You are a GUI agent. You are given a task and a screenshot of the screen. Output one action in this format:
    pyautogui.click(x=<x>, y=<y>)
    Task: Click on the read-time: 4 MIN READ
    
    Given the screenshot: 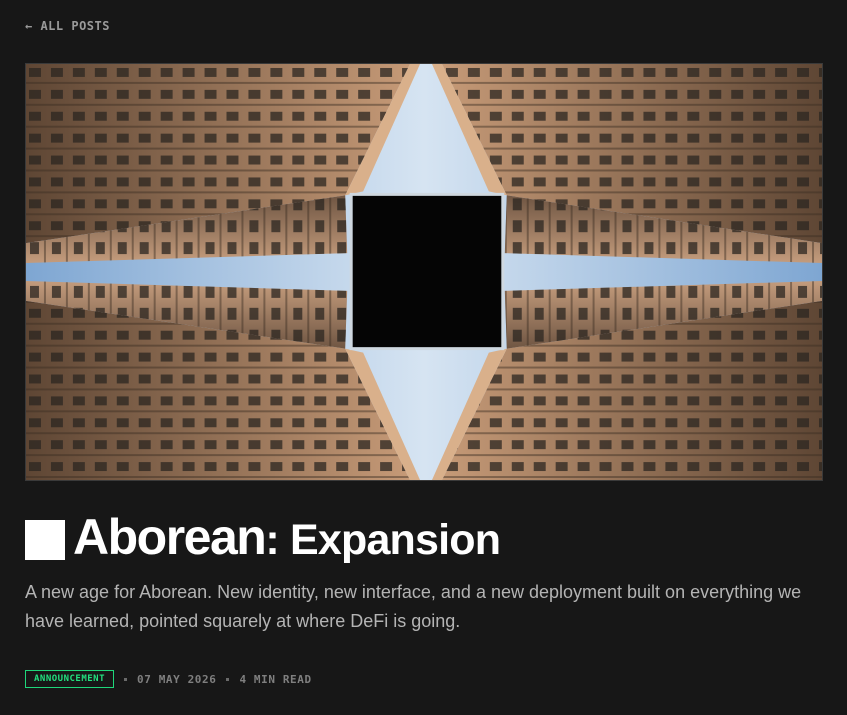 What is the action you would take?
    pyautogui.click(x=275, y=679)
    